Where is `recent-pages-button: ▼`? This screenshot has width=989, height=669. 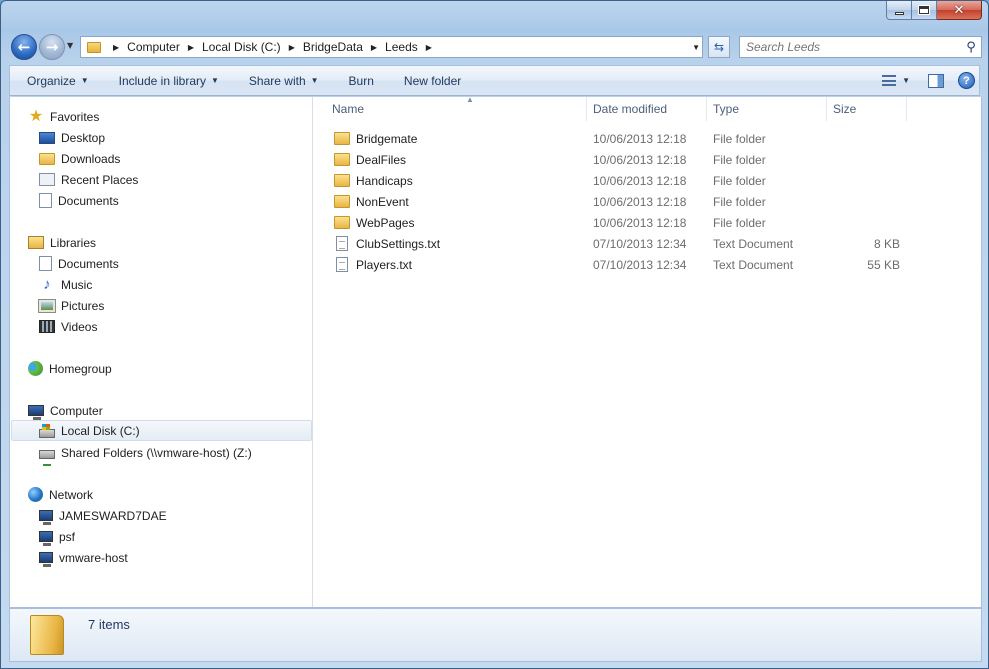
recent-pages-button: ▼ is located at coordinates (70, 45).